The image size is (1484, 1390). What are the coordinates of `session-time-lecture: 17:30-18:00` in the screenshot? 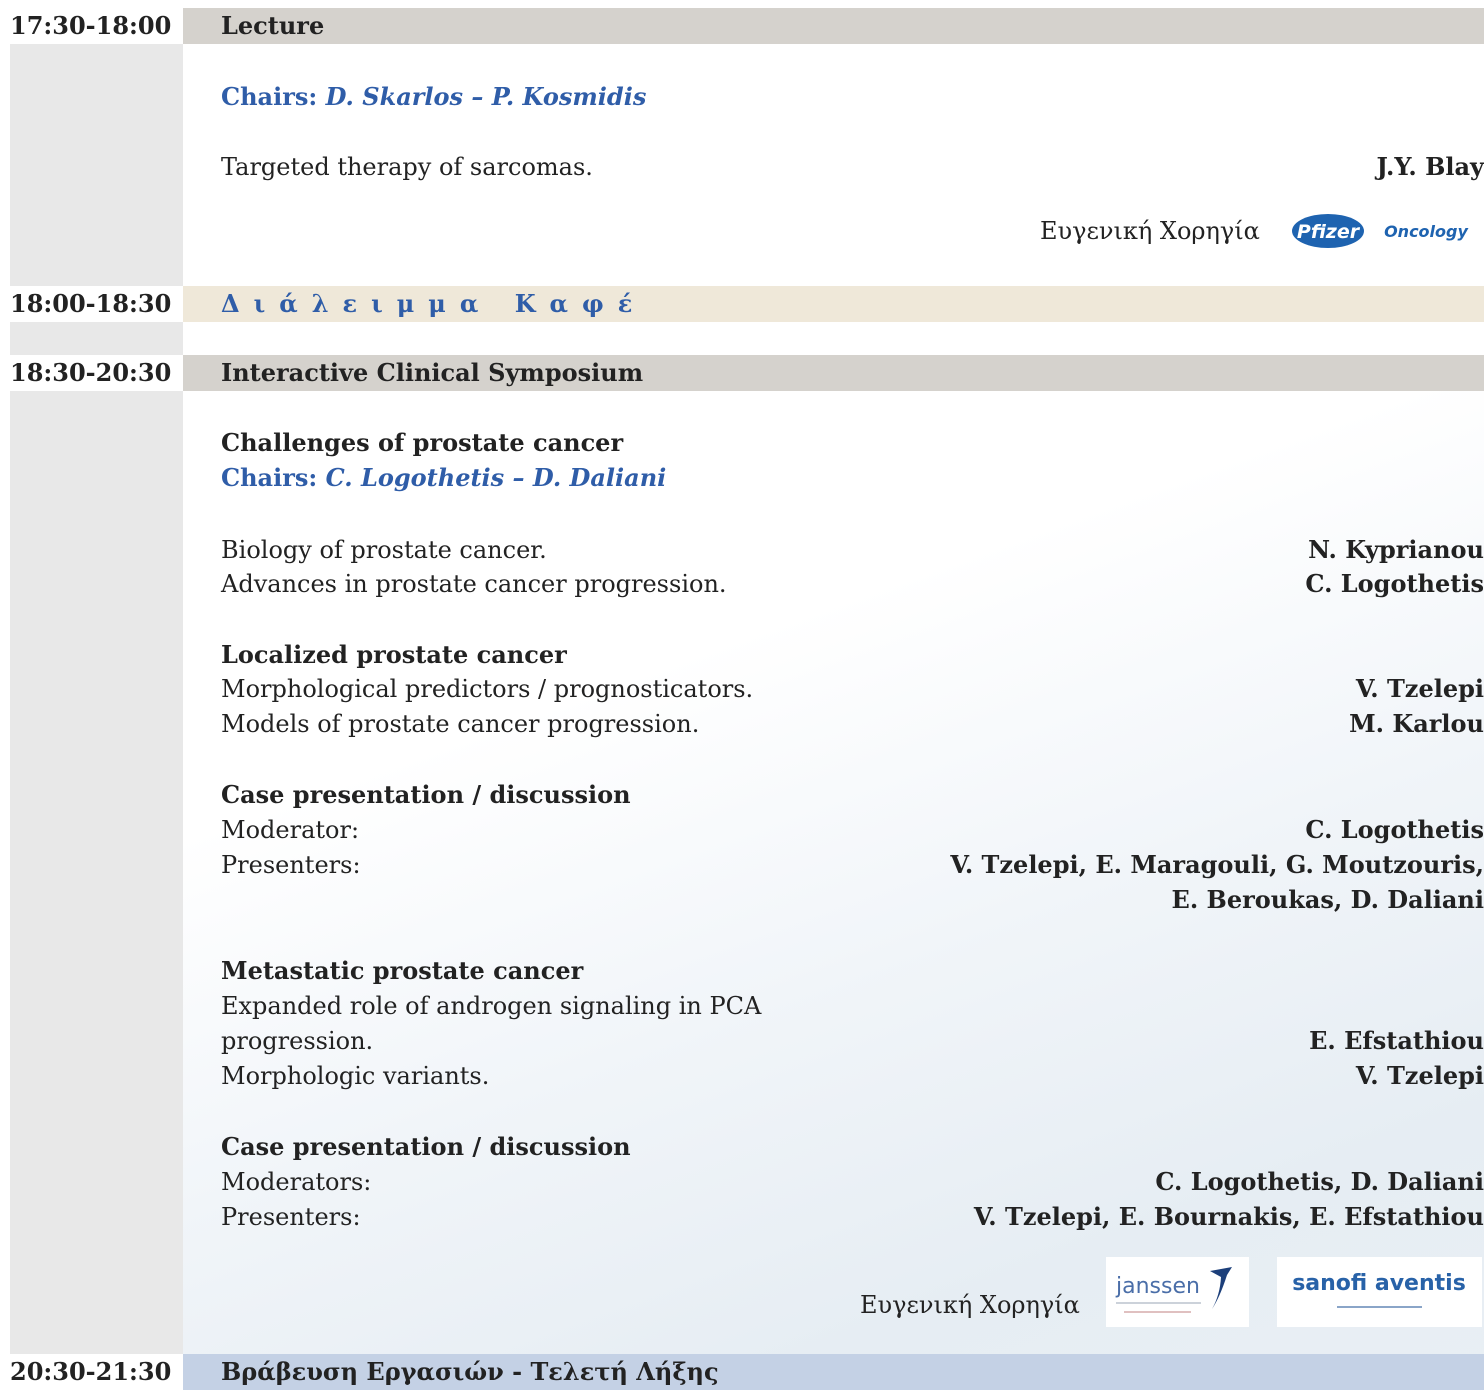 It's located at (91, 25).